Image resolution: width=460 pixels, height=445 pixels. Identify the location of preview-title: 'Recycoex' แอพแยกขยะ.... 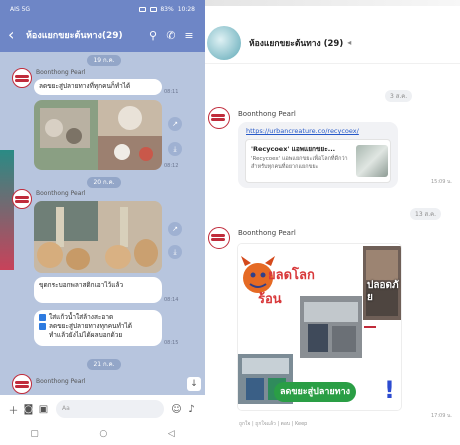
(293, 149).